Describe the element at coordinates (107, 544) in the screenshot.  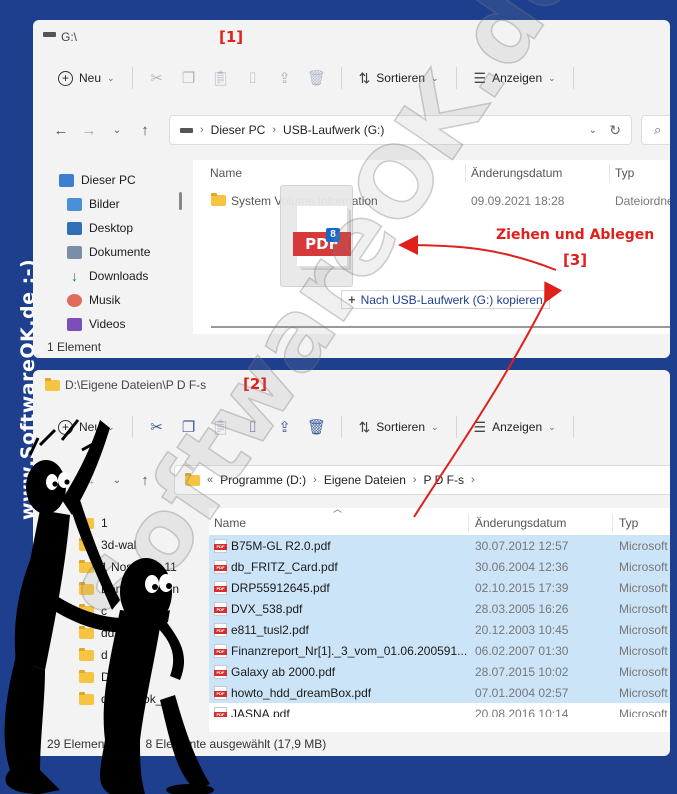
I see `nav-item-folder: 3d-wal` at that location.